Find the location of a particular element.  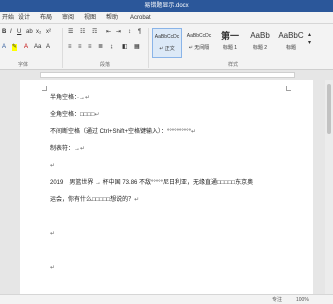

increase-indent-icon: ⇥ is located at coordinates (118, 32).